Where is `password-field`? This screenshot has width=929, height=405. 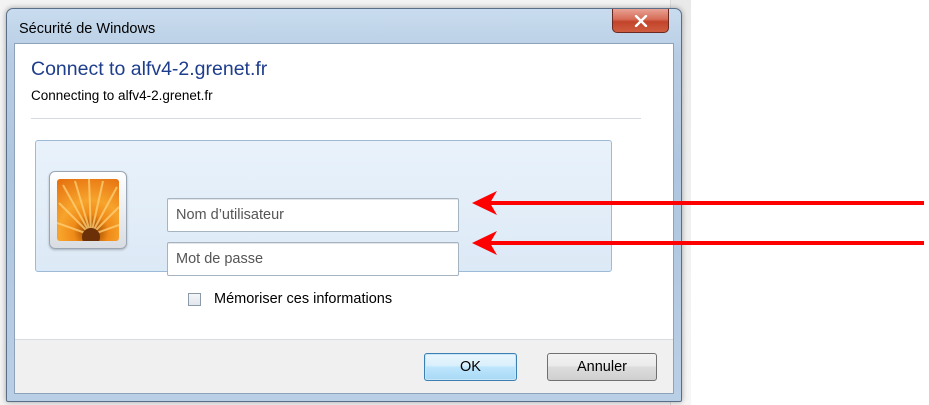
password-field is located at coordinates (313, 259).